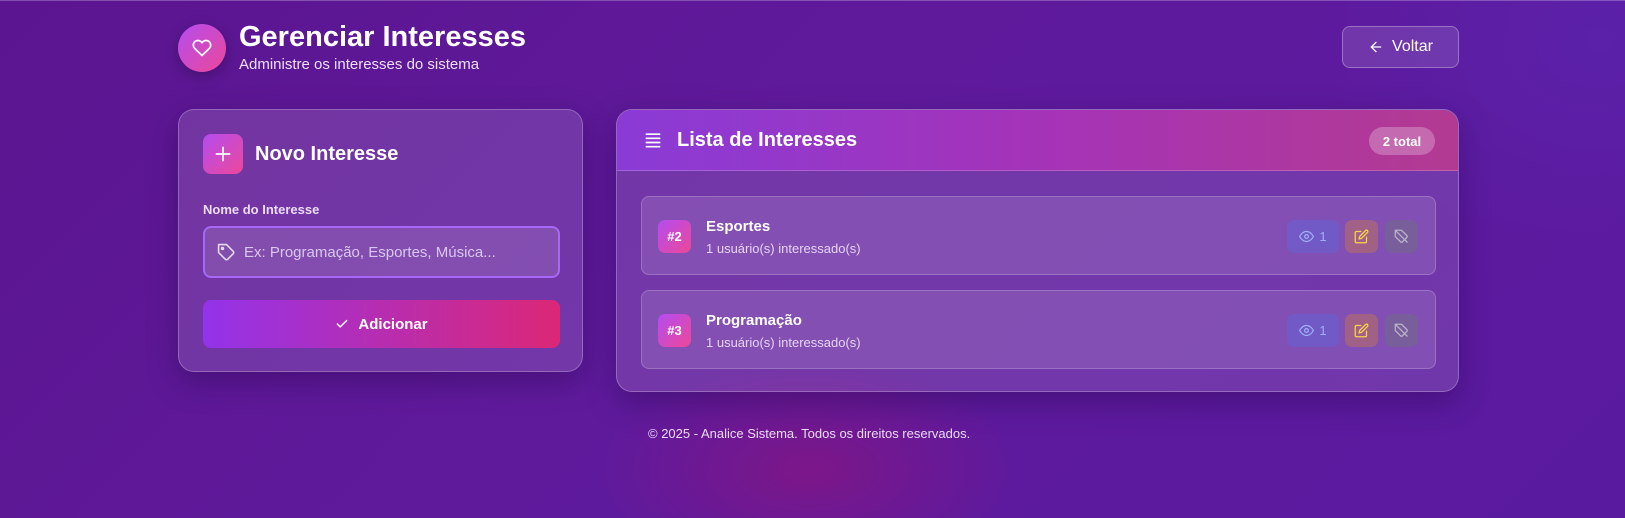  What do you see at coordinates (382, 37) in the screenshot?
I see `page-title: Gerenciar Interesses` at bounding box center [382, 37].